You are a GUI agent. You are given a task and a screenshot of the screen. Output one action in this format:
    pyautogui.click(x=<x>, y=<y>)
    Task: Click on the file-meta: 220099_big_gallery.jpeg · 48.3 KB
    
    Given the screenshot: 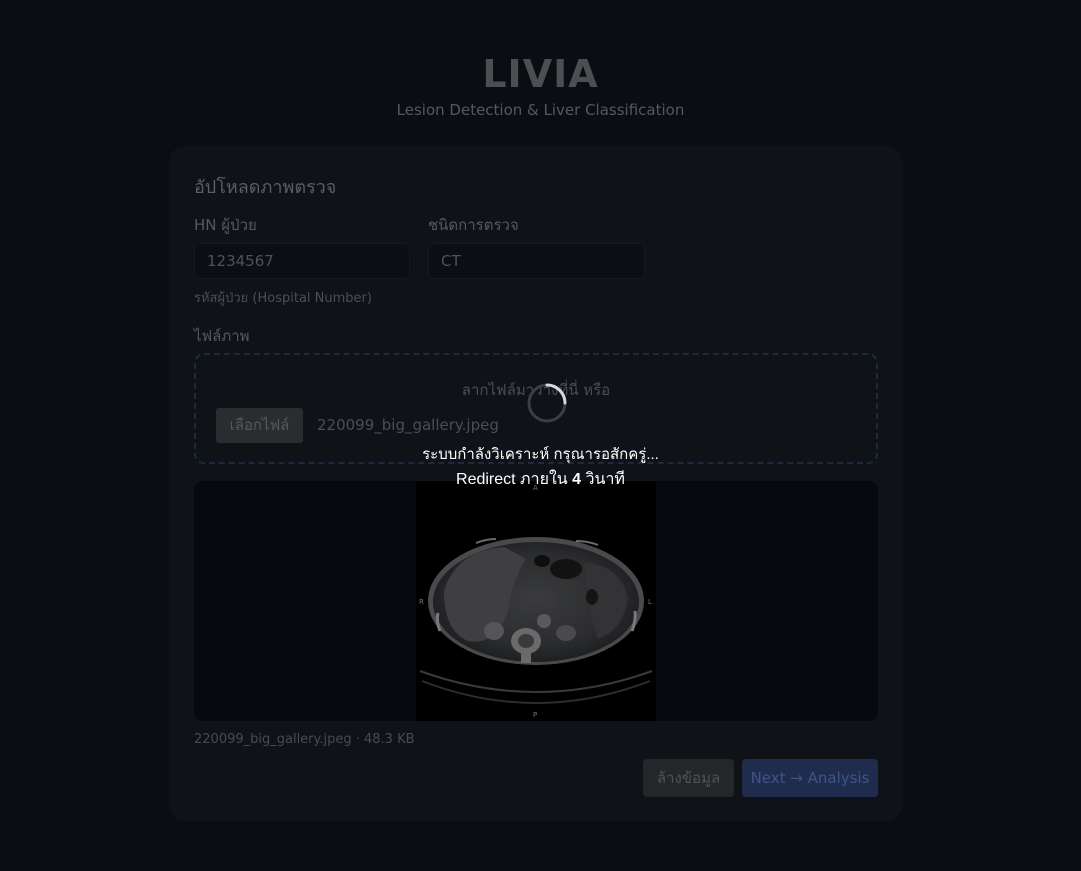 What is the action you would take?
    pyautogui.click(x=304, y=739)
    